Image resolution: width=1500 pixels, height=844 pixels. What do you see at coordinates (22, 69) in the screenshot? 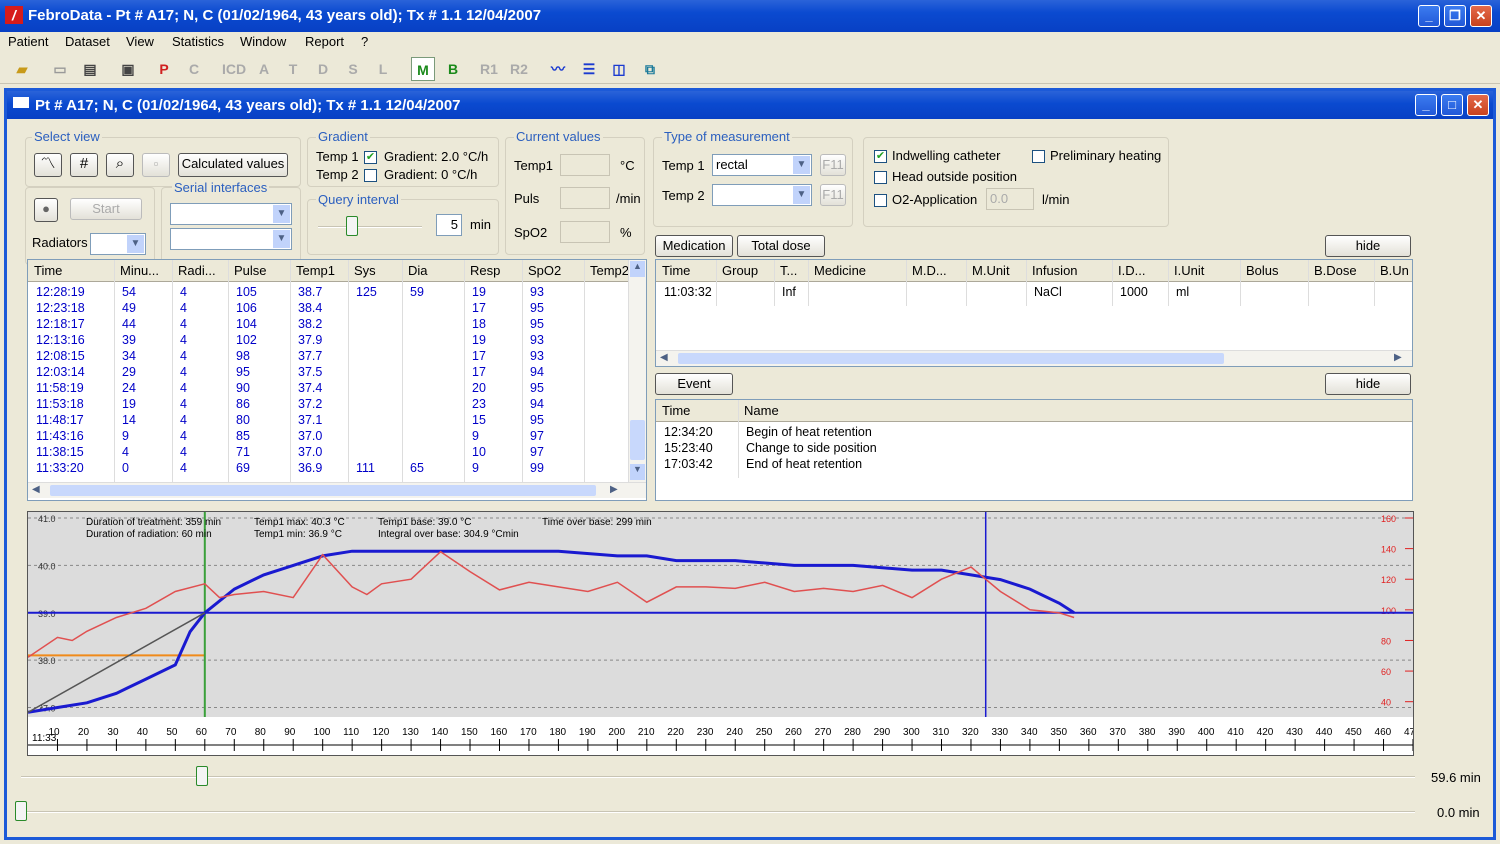
I see `open-folder-icon: ▰` at bounding box center [22, 69].